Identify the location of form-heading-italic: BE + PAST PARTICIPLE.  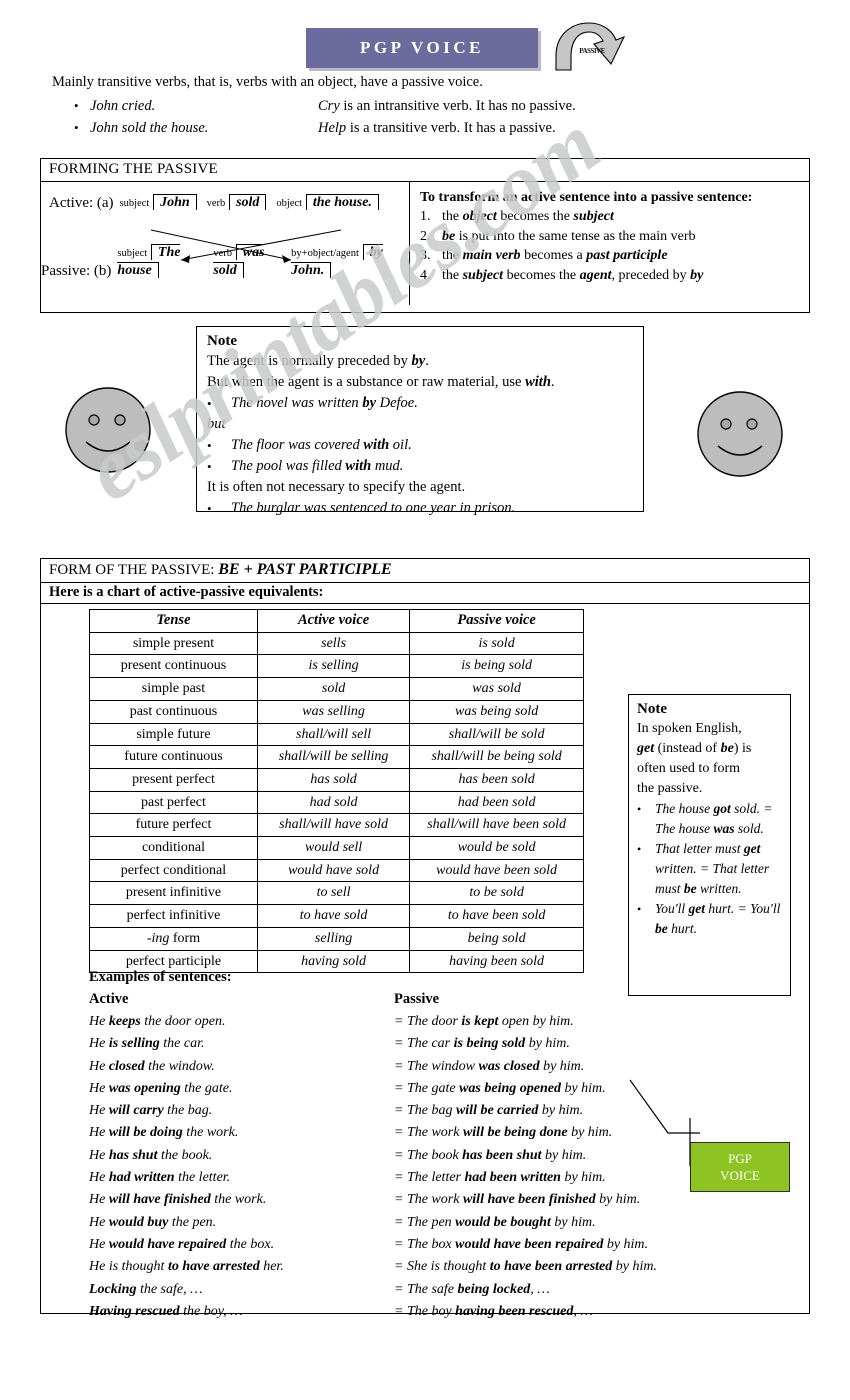
(305, 569).